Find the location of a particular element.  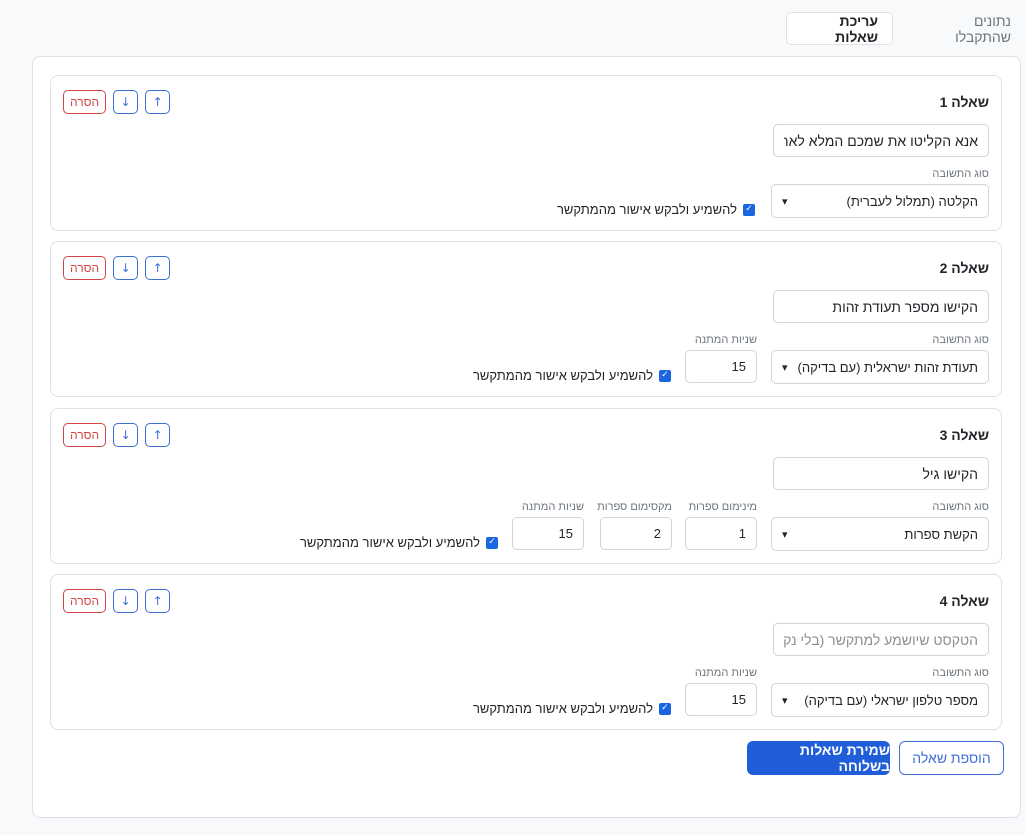

tab-received-data: נתונים שהתקבלו is located at coordinates (969, 28).